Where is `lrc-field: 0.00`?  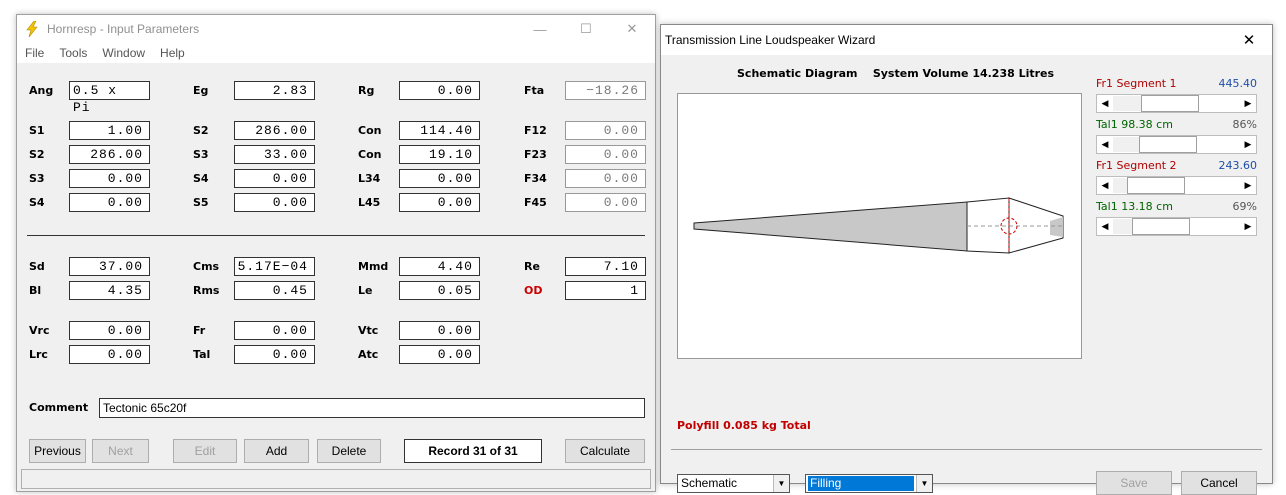
lrc-field: 0.00 is located at coordinates (109, 354).